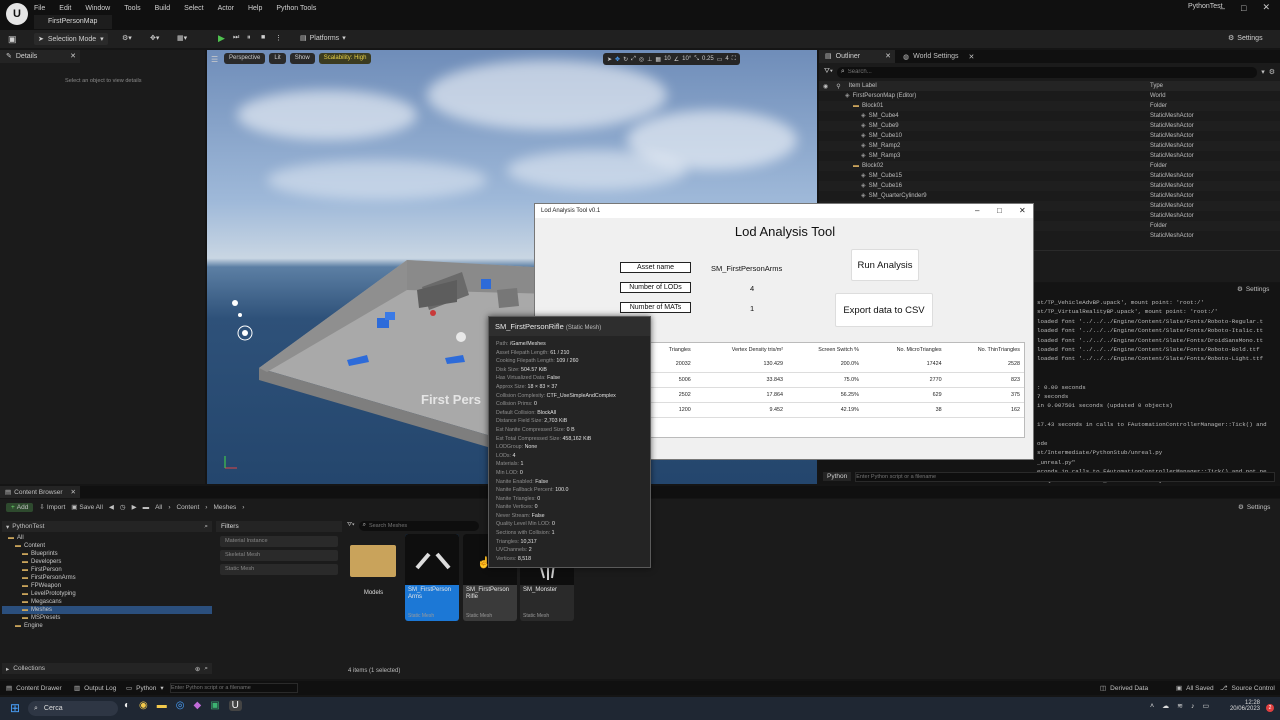 Image resolution: width=1280 pixels, height=720 pixels. Describe the element at coordinates (1049, 166) in the screenshot. I see `outliner-row: ▬ Block02 Folder` at that location.